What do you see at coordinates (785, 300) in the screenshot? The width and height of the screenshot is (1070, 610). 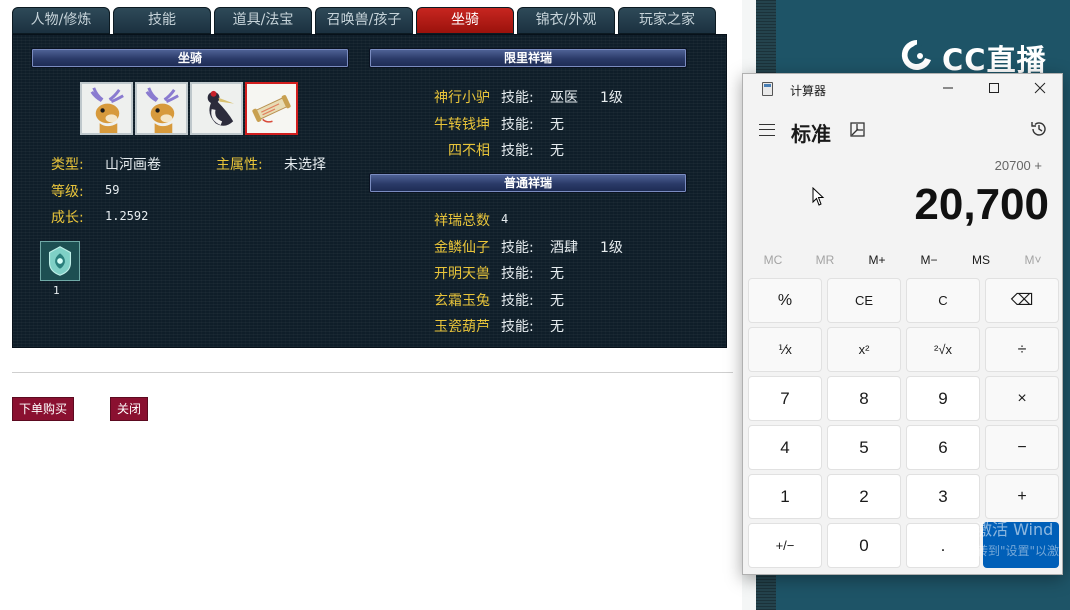 I see `percent-button: %` at bounding box center [785, 300].